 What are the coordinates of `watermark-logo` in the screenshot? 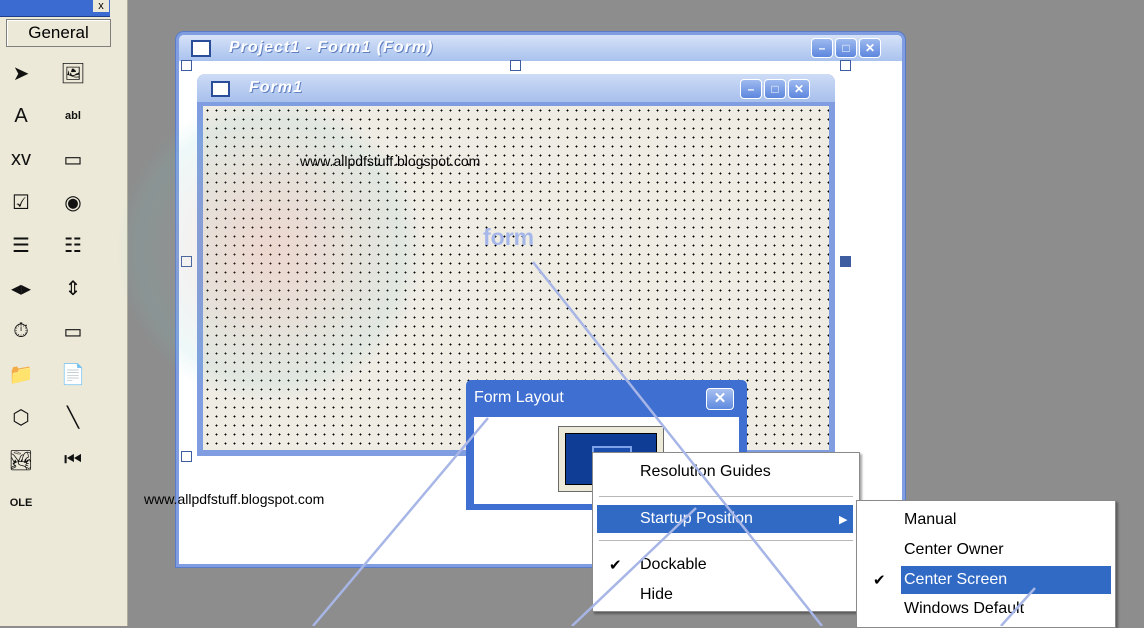 It's located at (270, 250).